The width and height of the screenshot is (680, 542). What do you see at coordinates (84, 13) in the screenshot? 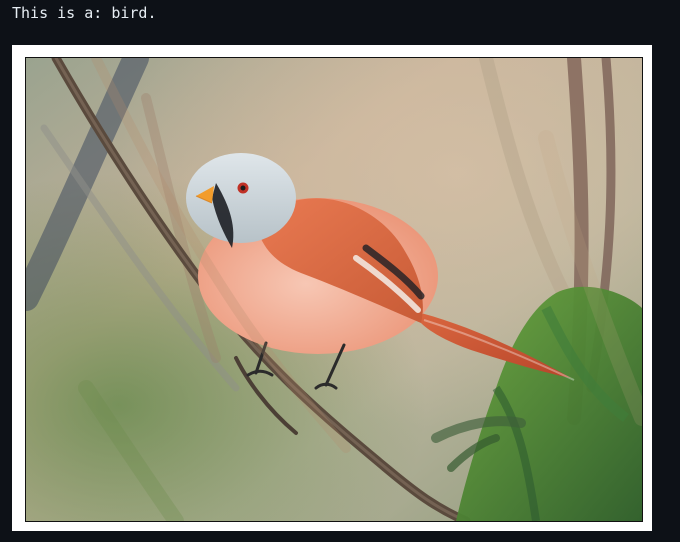
I see `output-text: This is a: bird.` at bounding box center [84, 13].